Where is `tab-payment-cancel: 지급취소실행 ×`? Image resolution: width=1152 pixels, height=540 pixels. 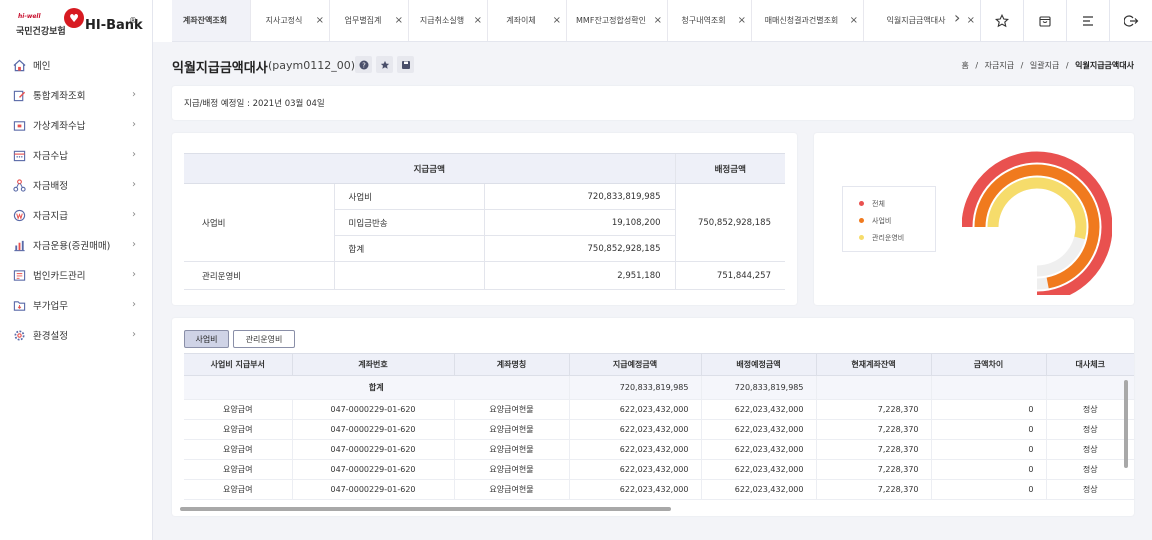 tab-payment-cancel: 지급취소실행 × is located at coordinates (448, 20).